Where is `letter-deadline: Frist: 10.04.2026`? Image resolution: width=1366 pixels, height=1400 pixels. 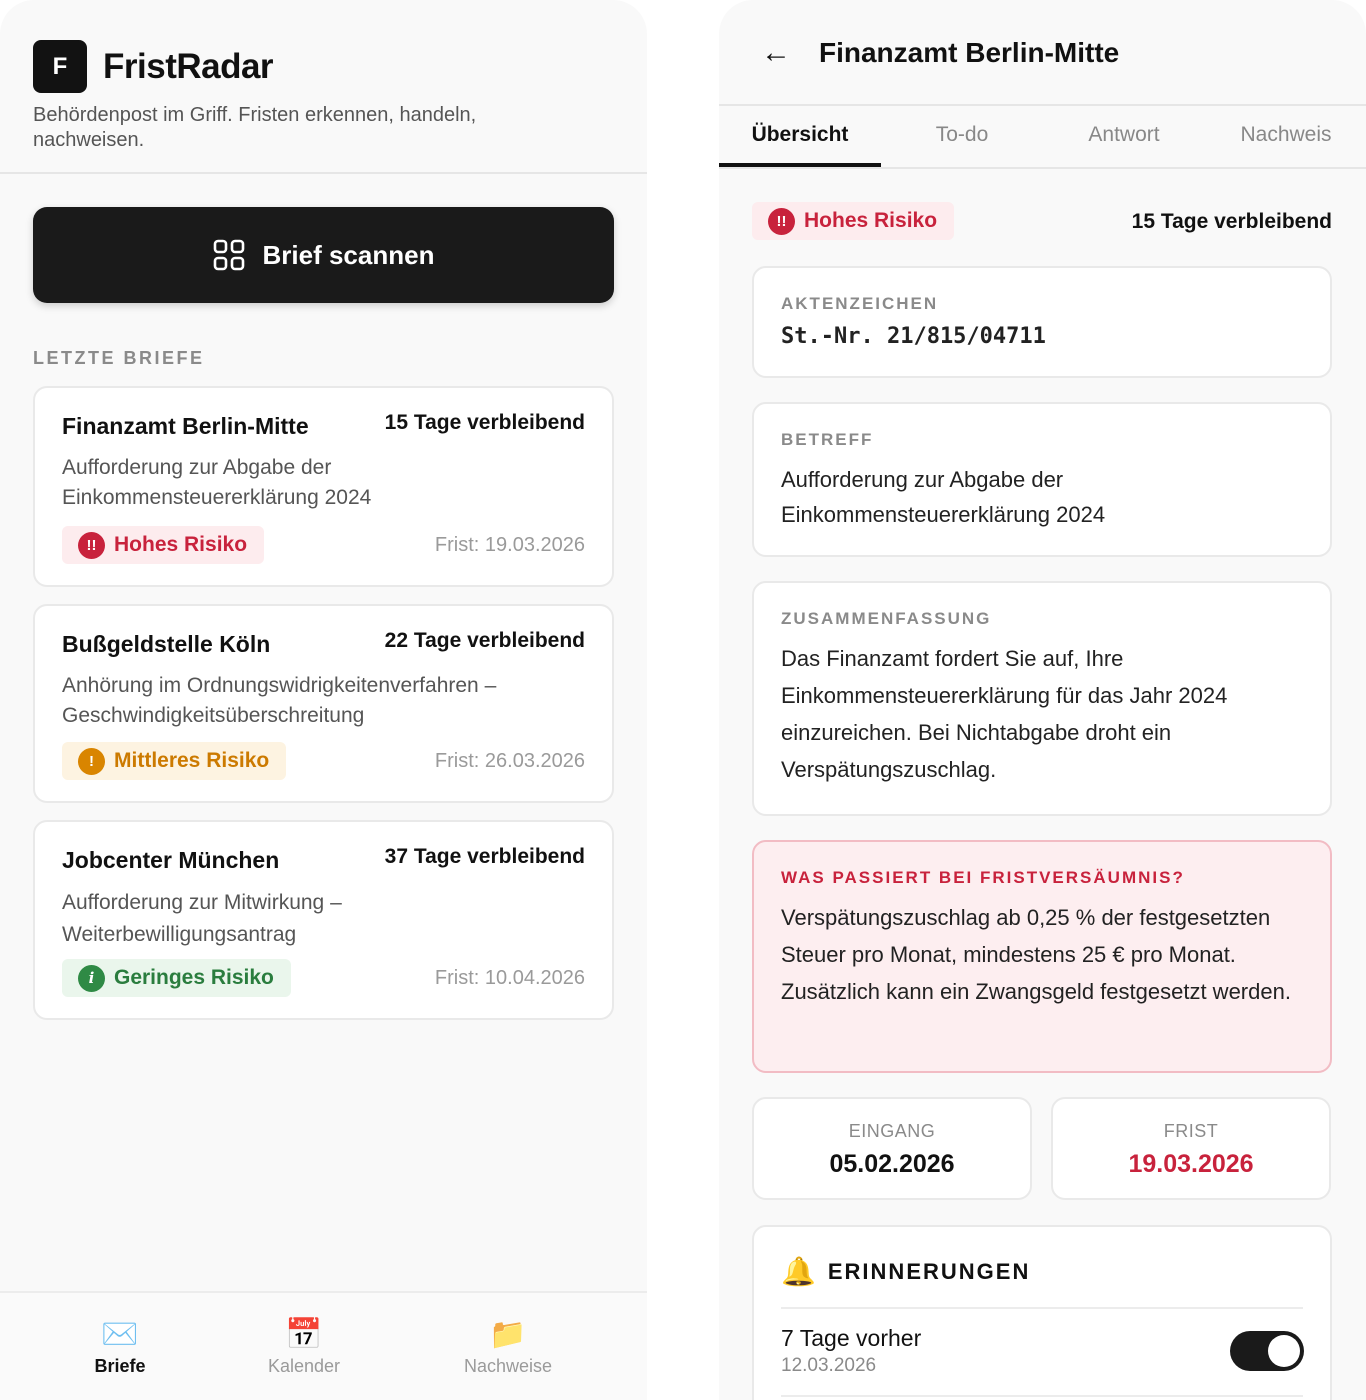
letter-deadline: Frist: 10.04.2026 is located at coordinates (509, 978).